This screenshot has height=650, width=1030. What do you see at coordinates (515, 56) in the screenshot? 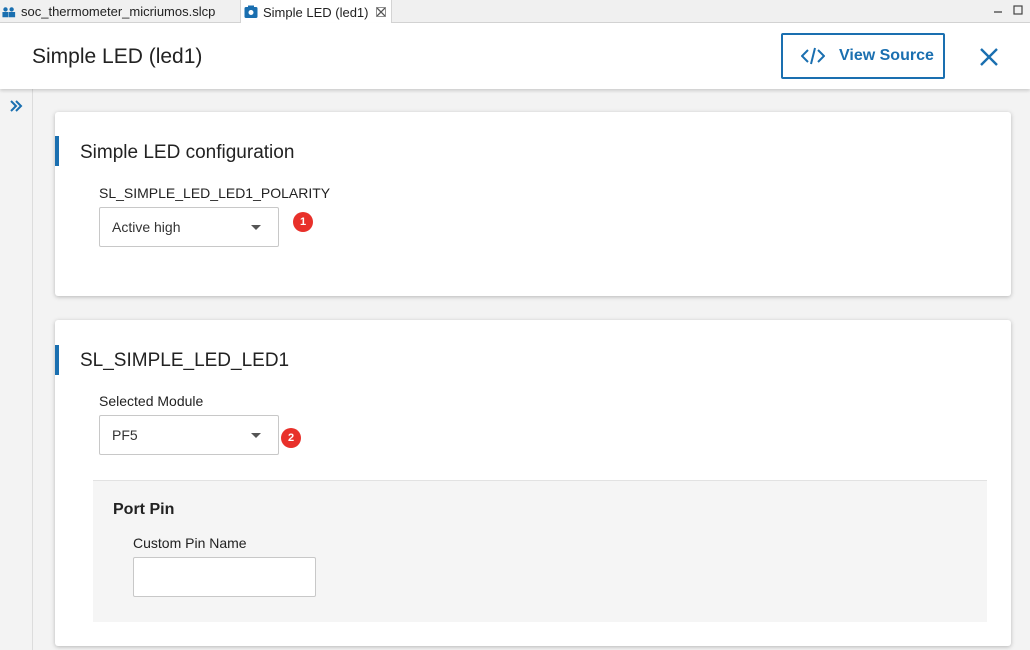
I see `editor-header: Simple LED (led1) View Source` at bounding box center [515, 56].